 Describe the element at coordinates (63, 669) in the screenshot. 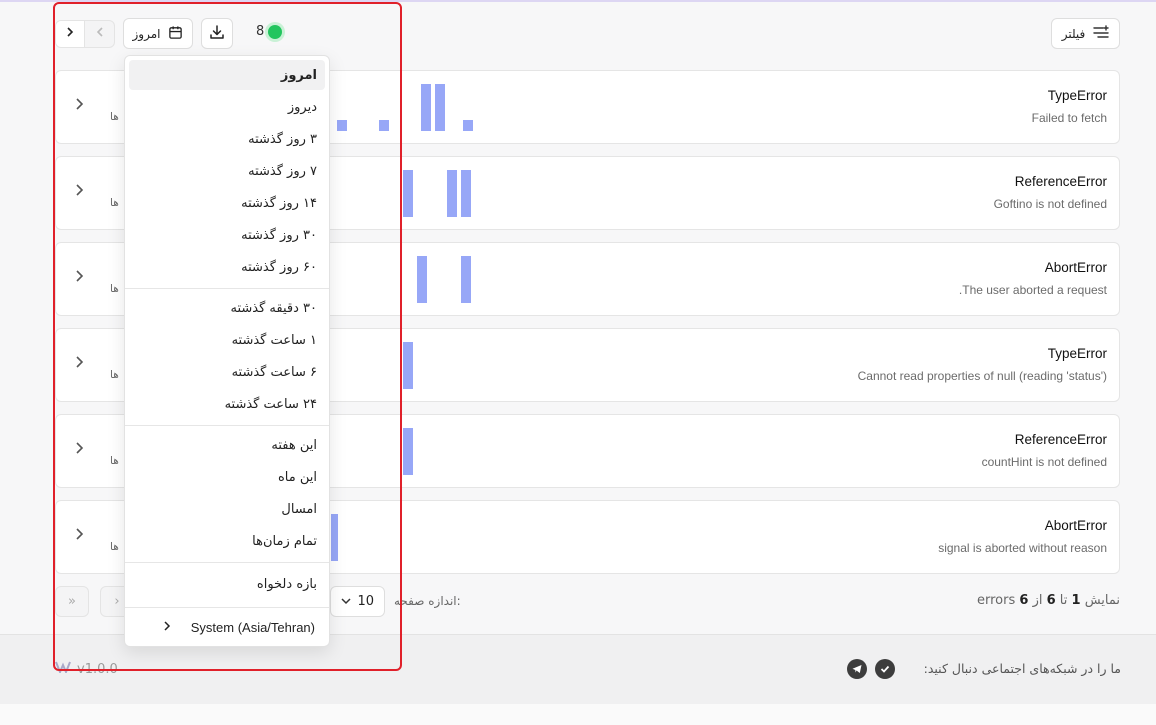

I see `logo-icon` at that location.